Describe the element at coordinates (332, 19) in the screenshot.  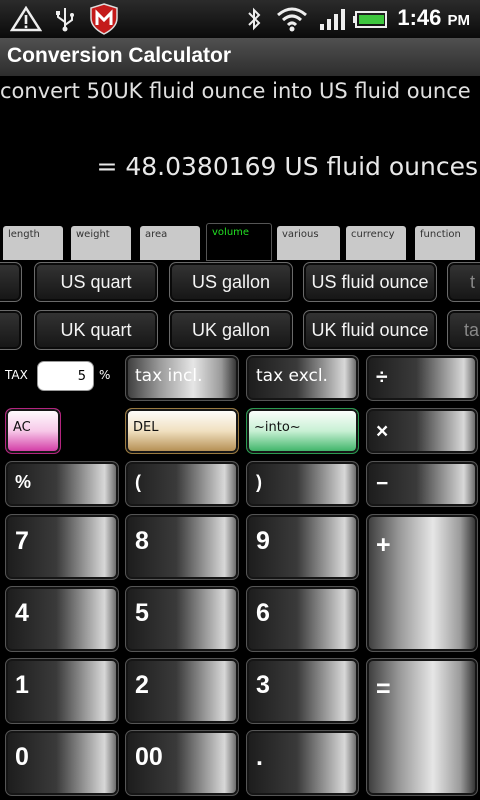
I see `signal-icon` at that location.